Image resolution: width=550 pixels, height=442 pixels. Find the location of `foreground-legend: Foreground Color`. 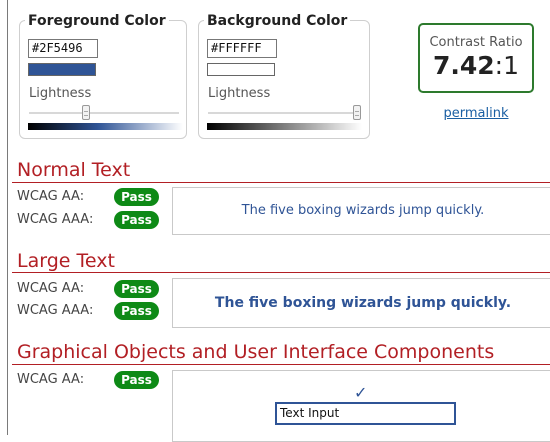

foreground-legend: Foreground Color is located at coordinates (97, 21).